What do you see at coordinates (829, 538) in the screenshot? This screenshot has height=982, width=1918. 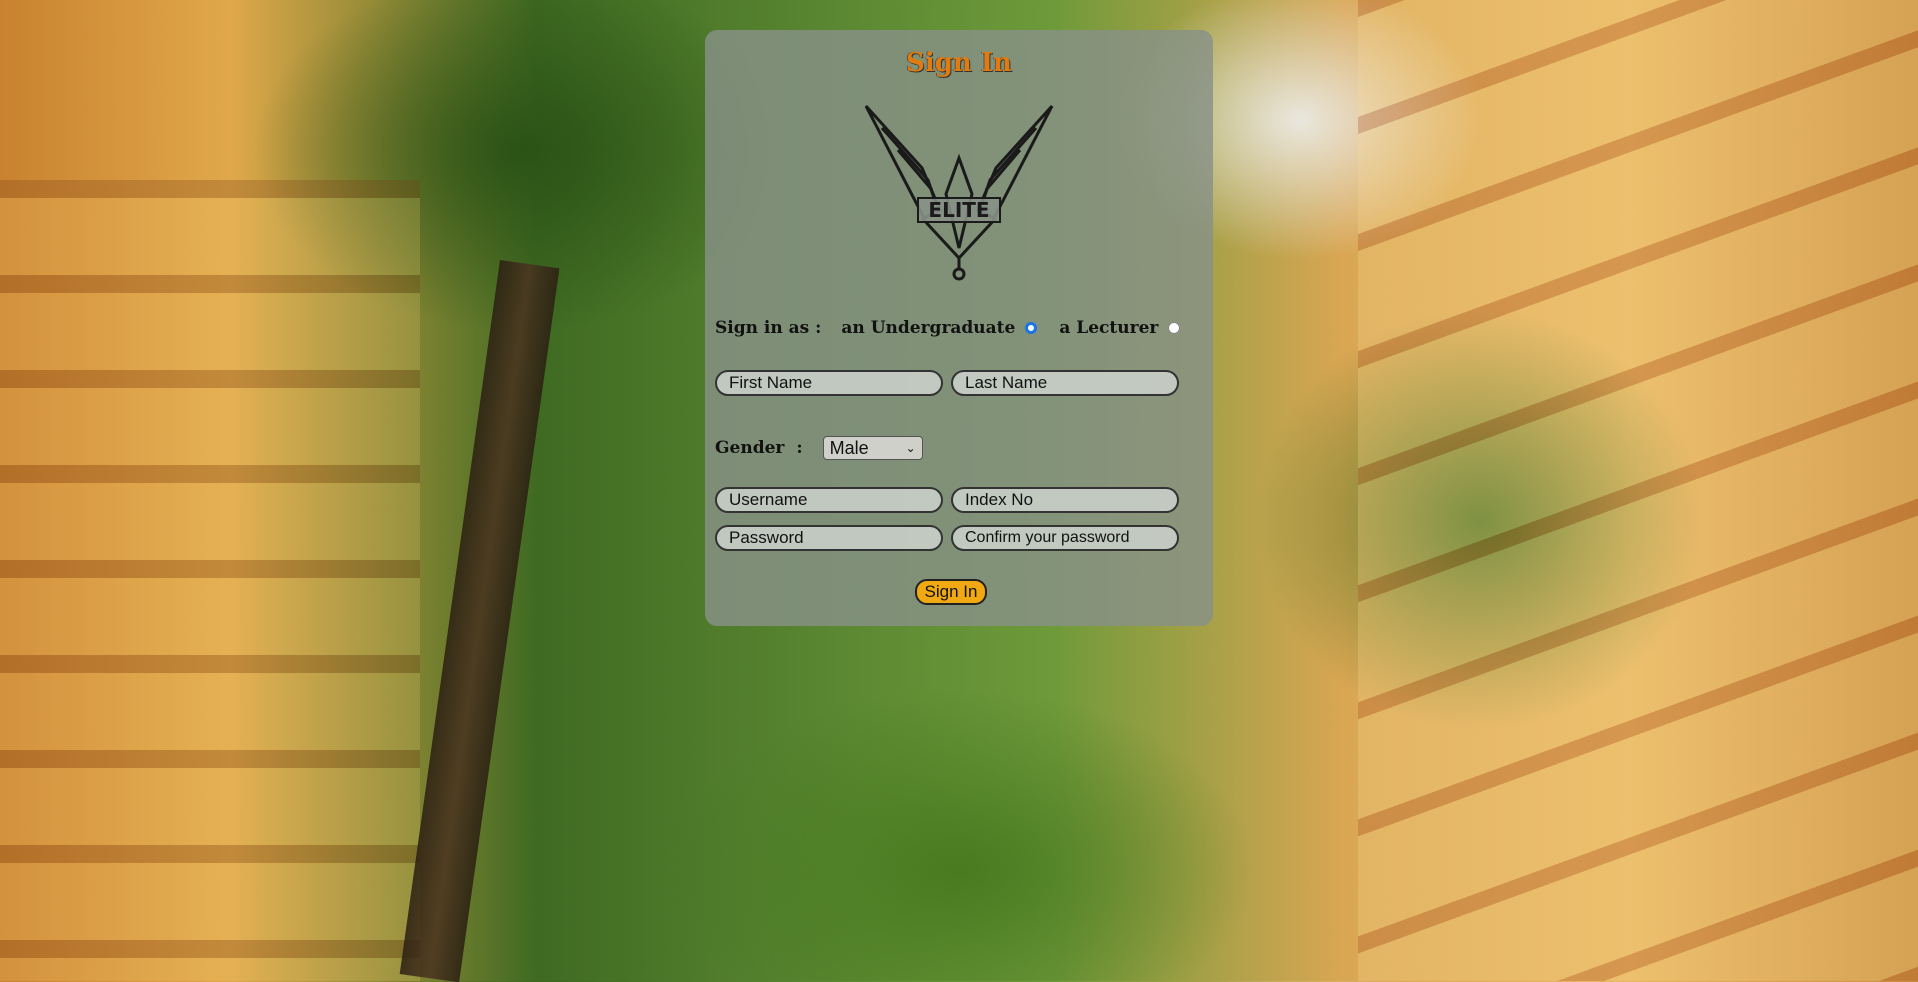 I see `password-input: Password` at bounding box center [829, 538].